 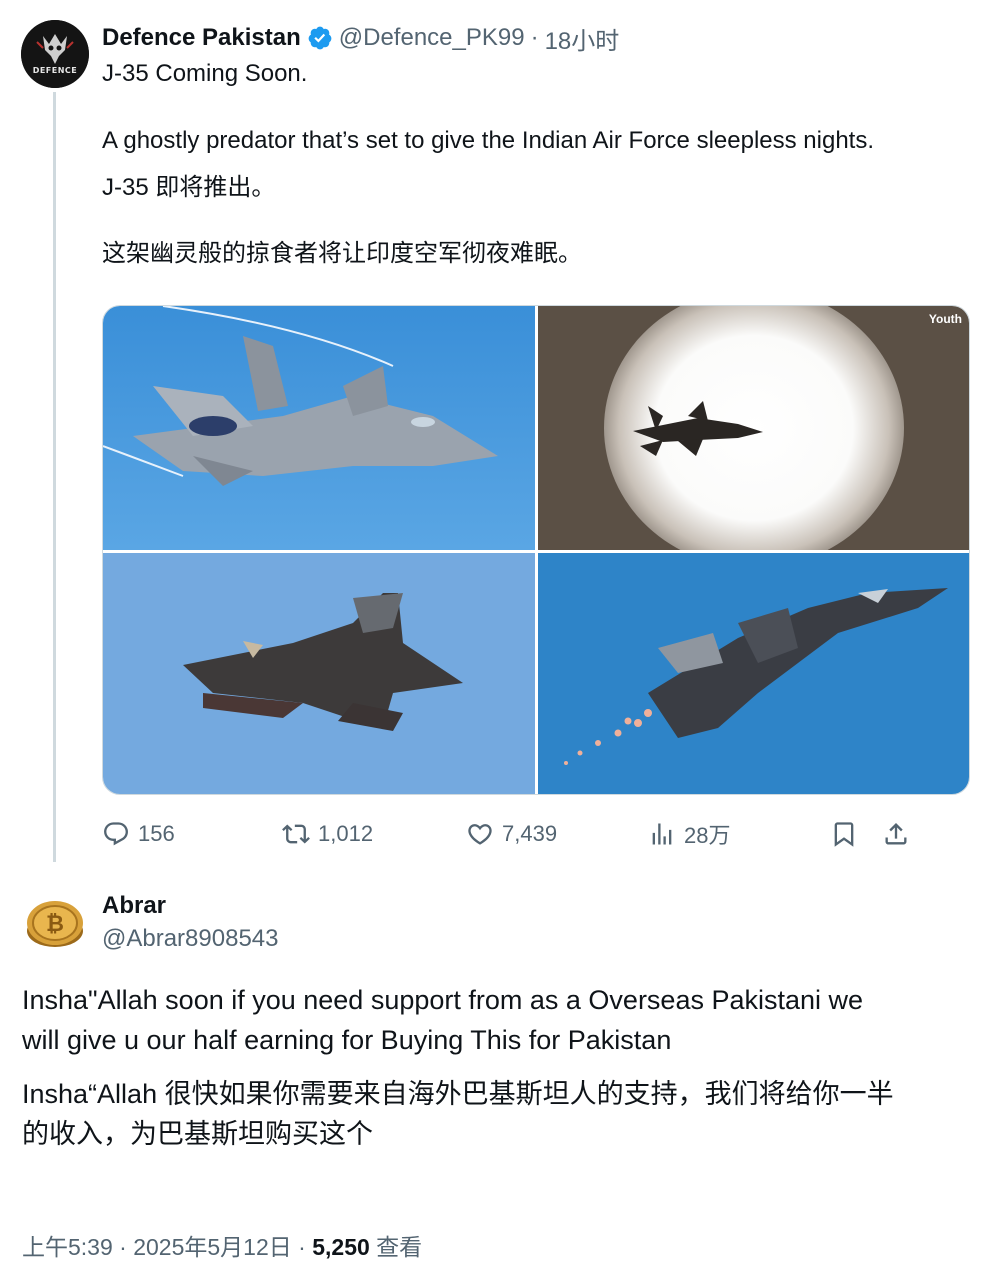 What do you see at coordinates (346, 833) in the screenshot?
I see `retweet-count: 1,012` at bounding box center [346, 833].